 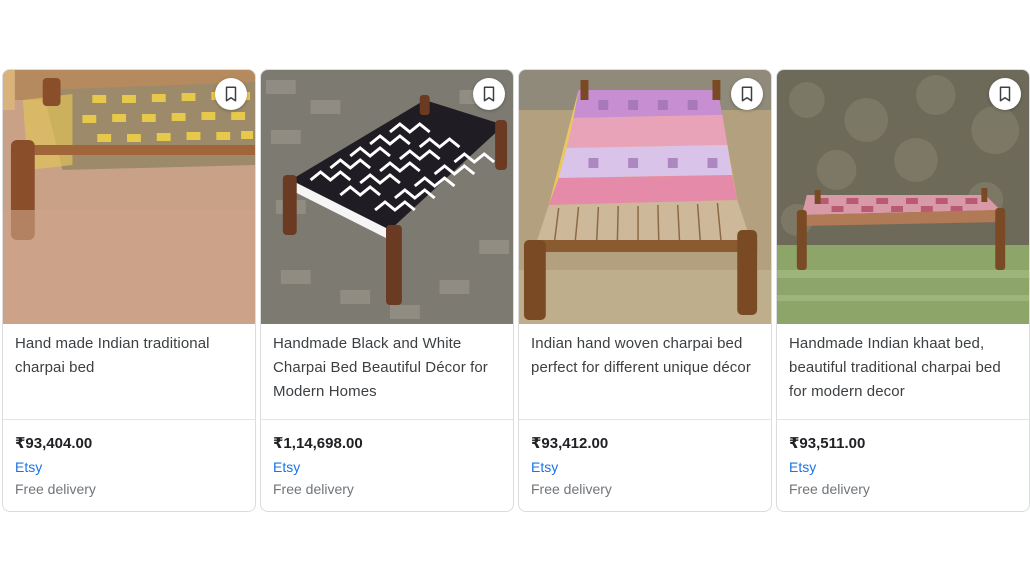 What do you see at coordinates (827, 443) in the screenshot?
I see `product-price: ₹93,511.00` at bounding box center [827, 443].